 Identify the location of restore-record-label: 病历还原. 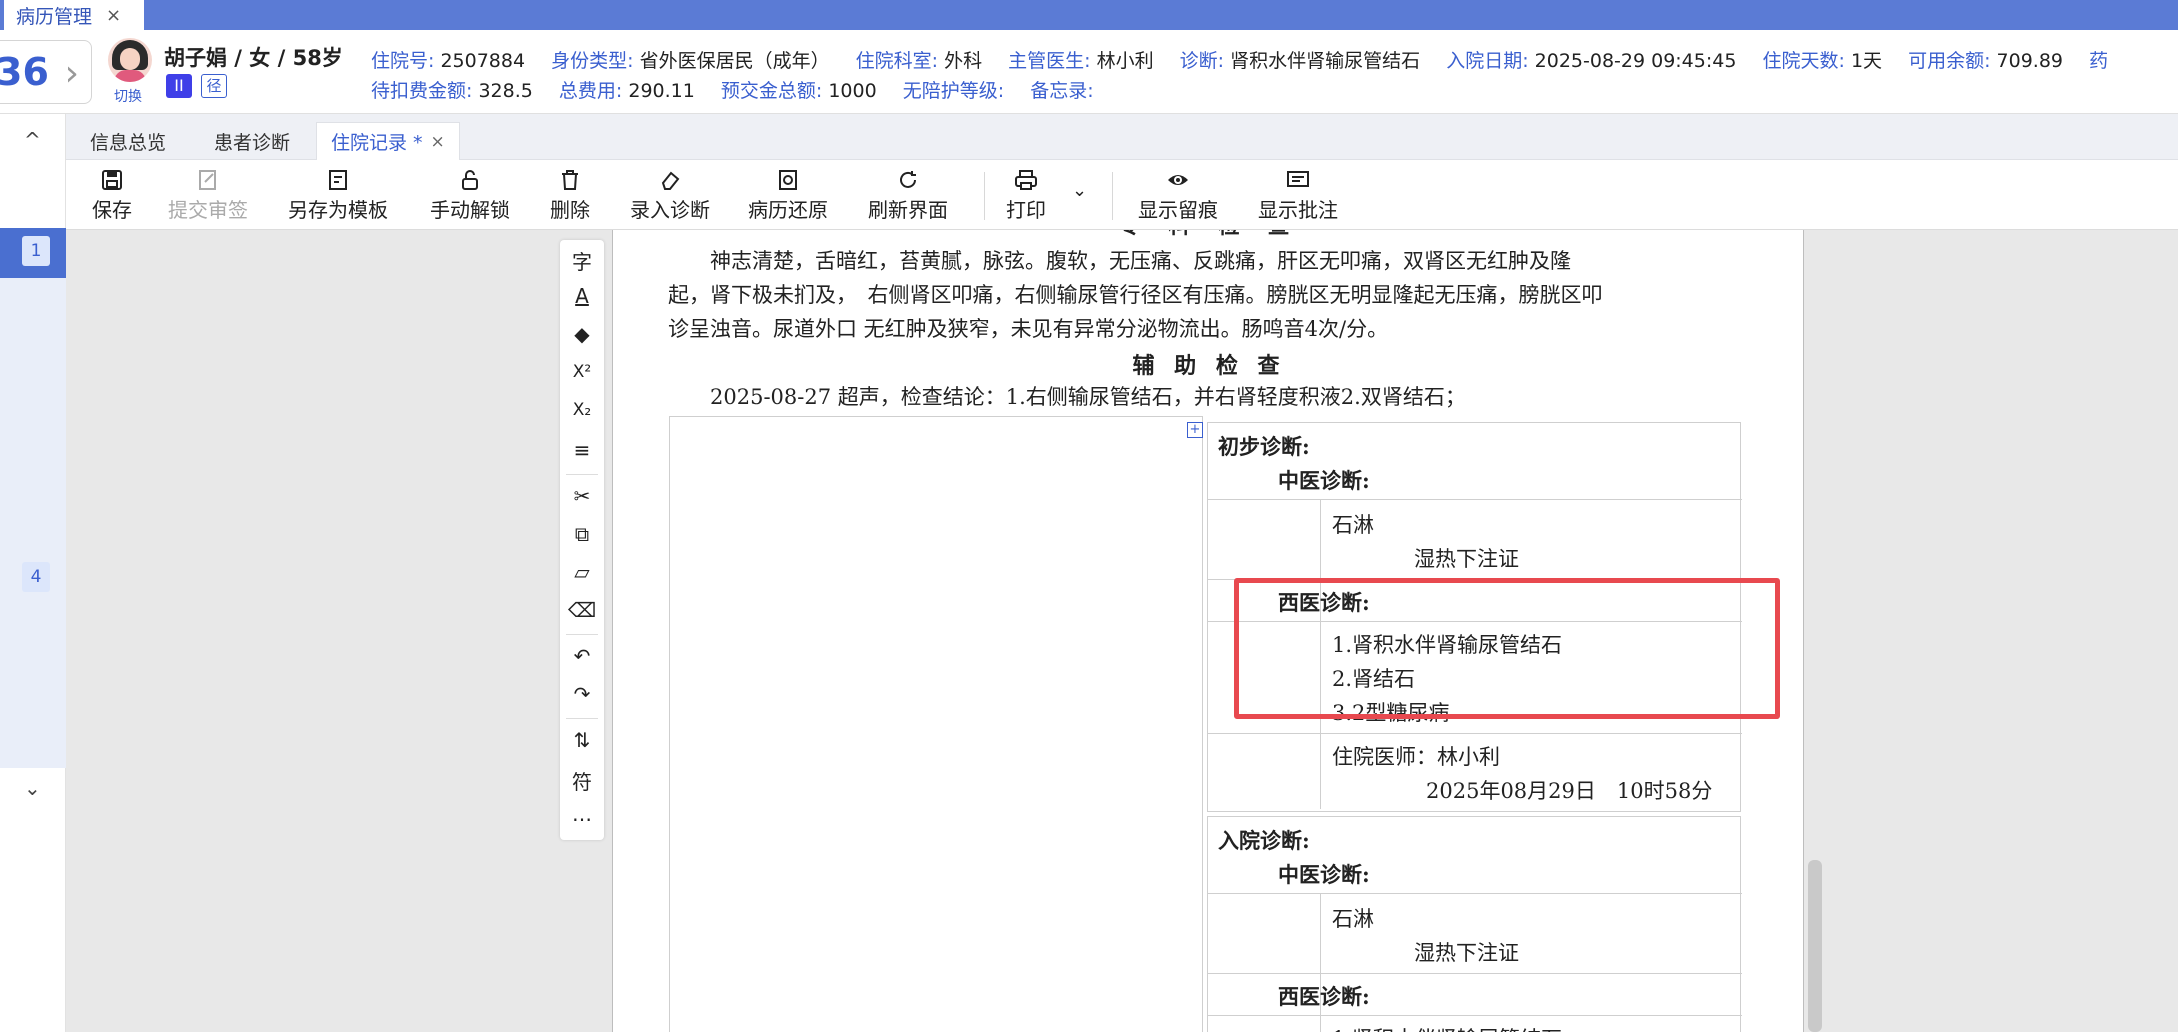
(788, 210).